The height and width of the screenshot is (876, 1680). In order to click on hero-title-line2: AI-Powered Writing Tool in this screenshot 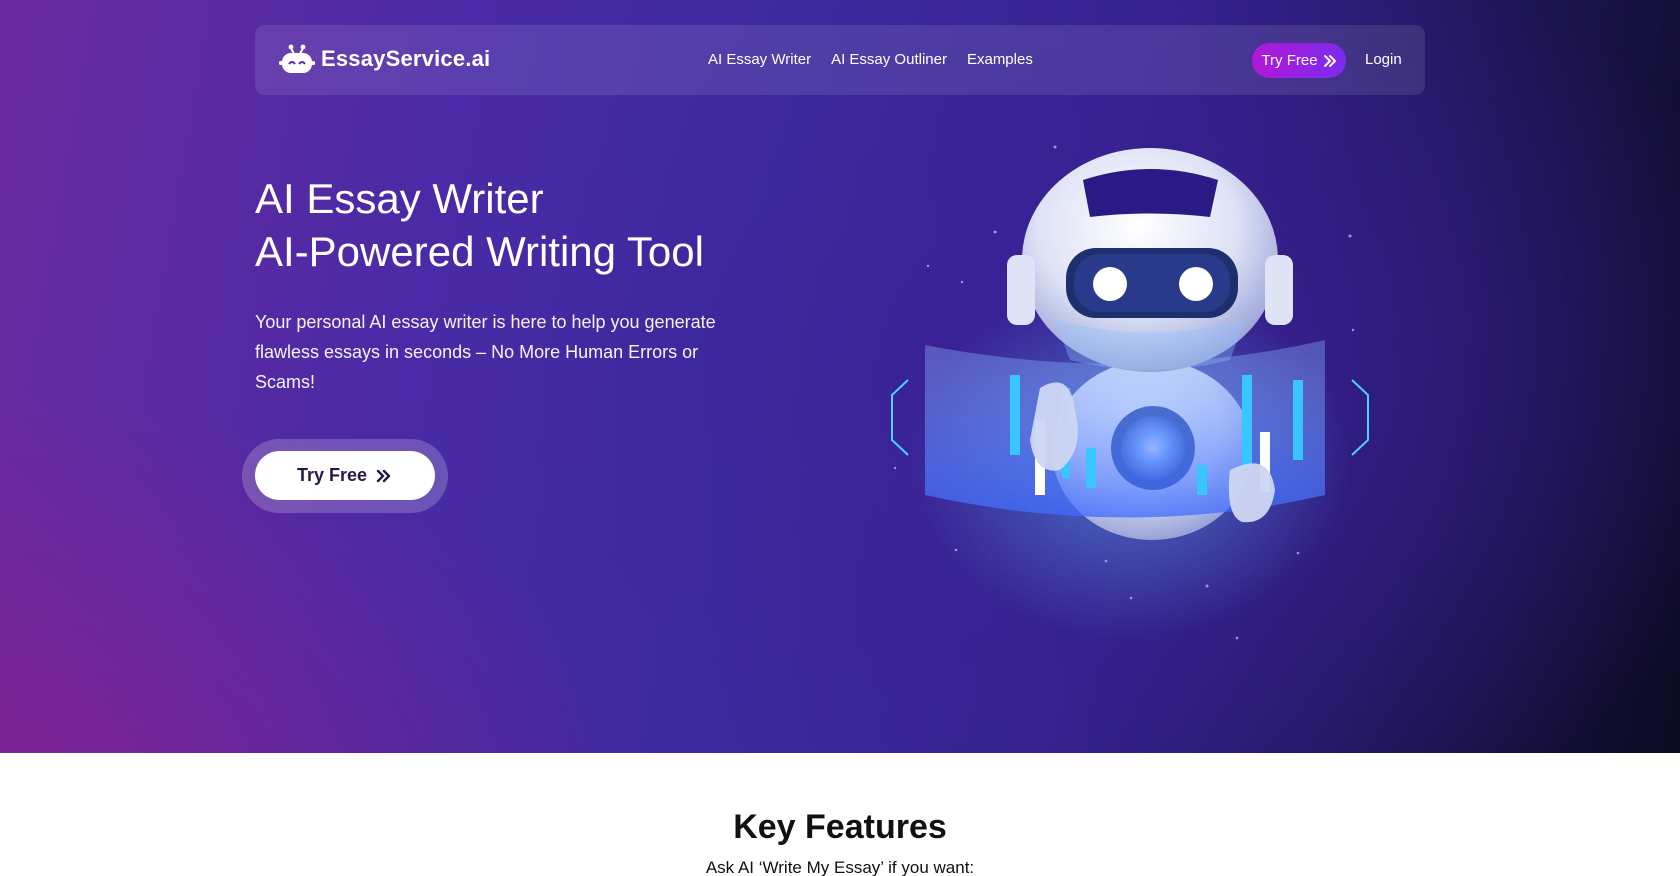, I will do `click(479, 251)`.